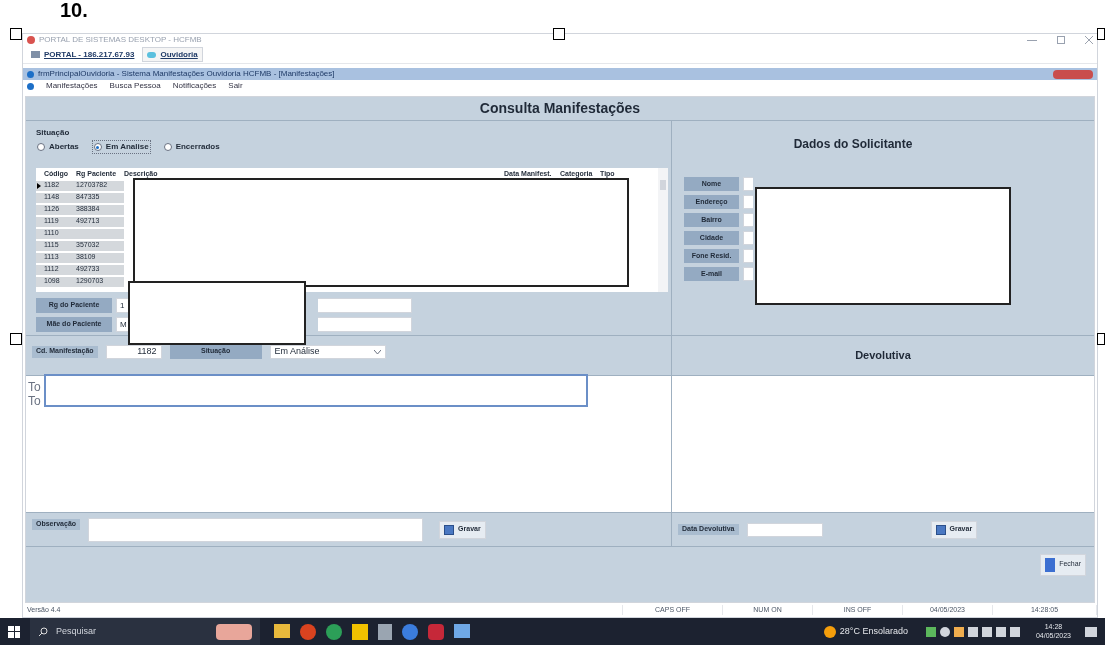 Image resolution: width=1105 pixels, height=645 pixels. What do you see at coordinates (74, 10) in the screenshot?
I see `document-heading: 10.` at bounding box center [74, 10].